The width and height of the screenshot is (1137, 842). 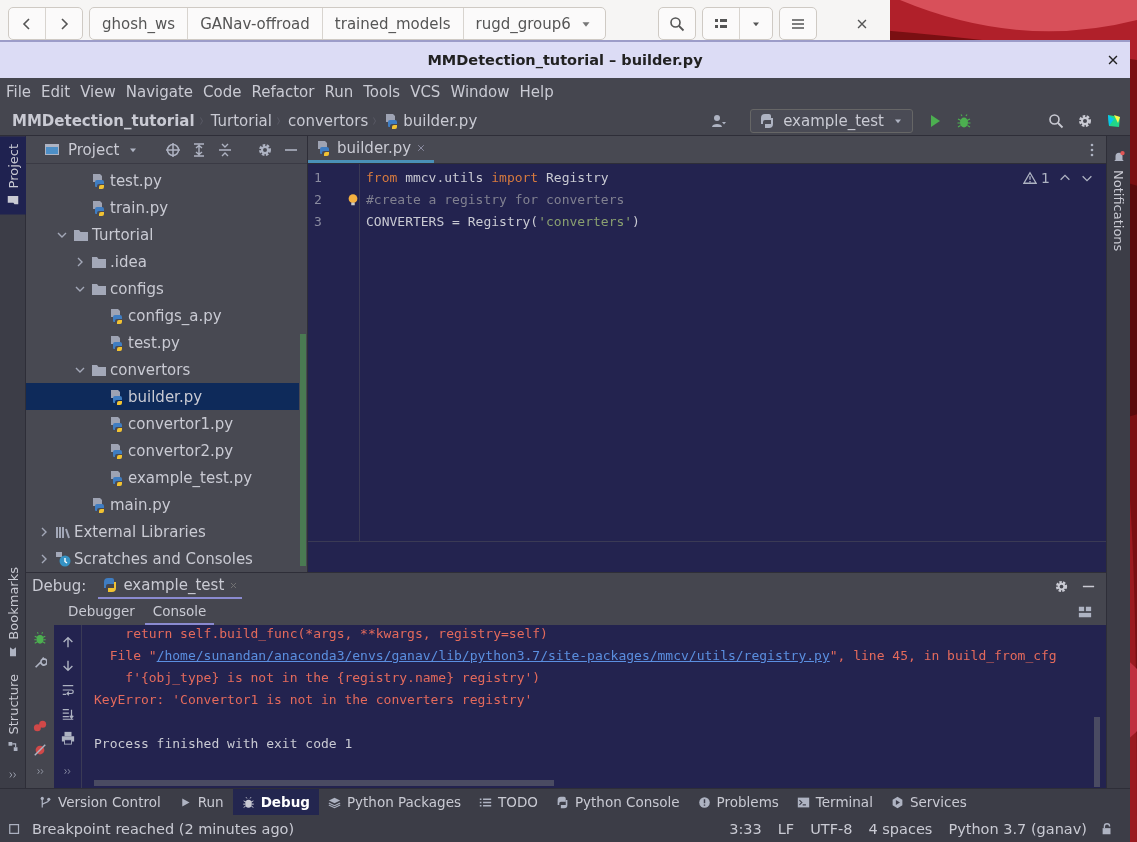 What do you see at coordinates (493, 655) in the screenshot?
I see `file-link: /home/sunandan/anaconda3/envs/ganav/lib/python3.7/site-packages/mmcv/utils/registry.py` at bounding box center [493, 655].